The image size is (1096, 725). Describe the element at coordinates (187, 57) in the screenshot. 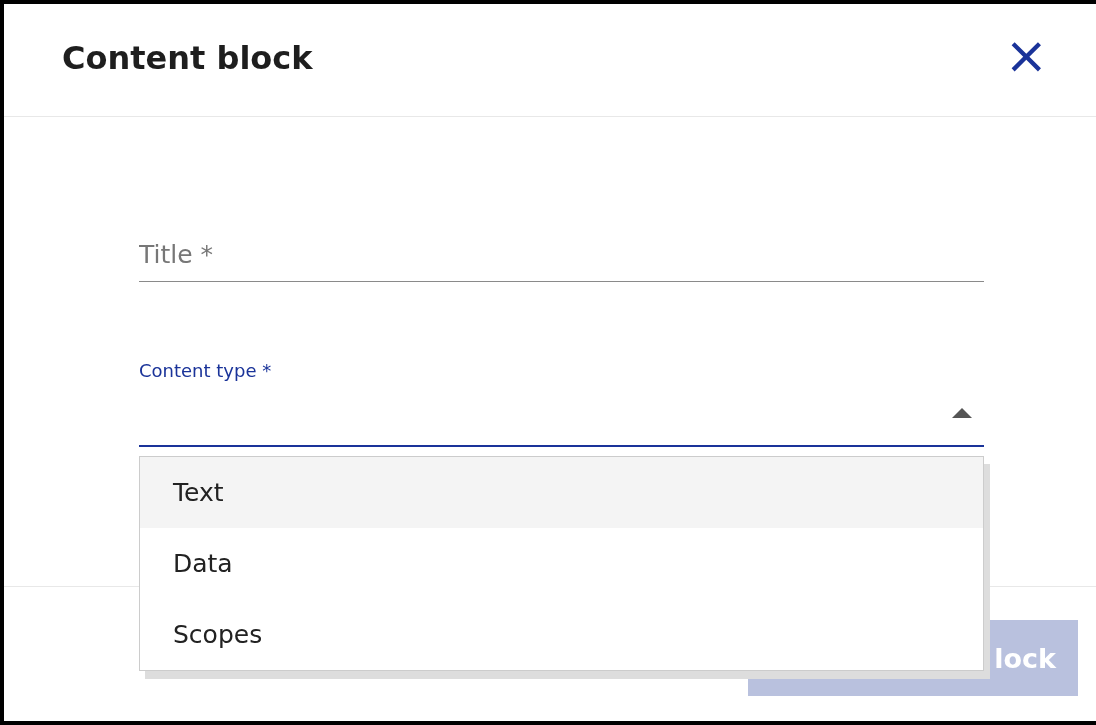

I see `dialog-title: Content block` at that location.